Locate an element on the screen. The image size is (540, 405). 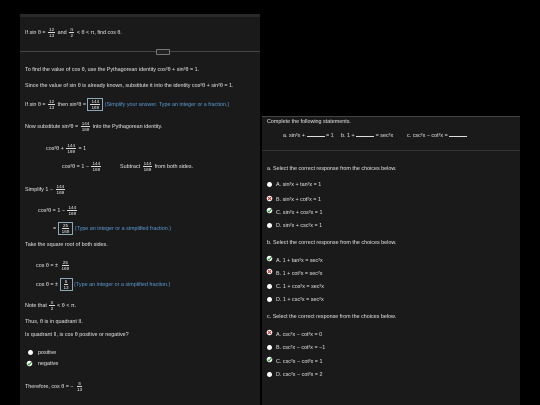
choice-b-C: C. 1 + cos²x = sec²x is located at coordinates (300, 287).